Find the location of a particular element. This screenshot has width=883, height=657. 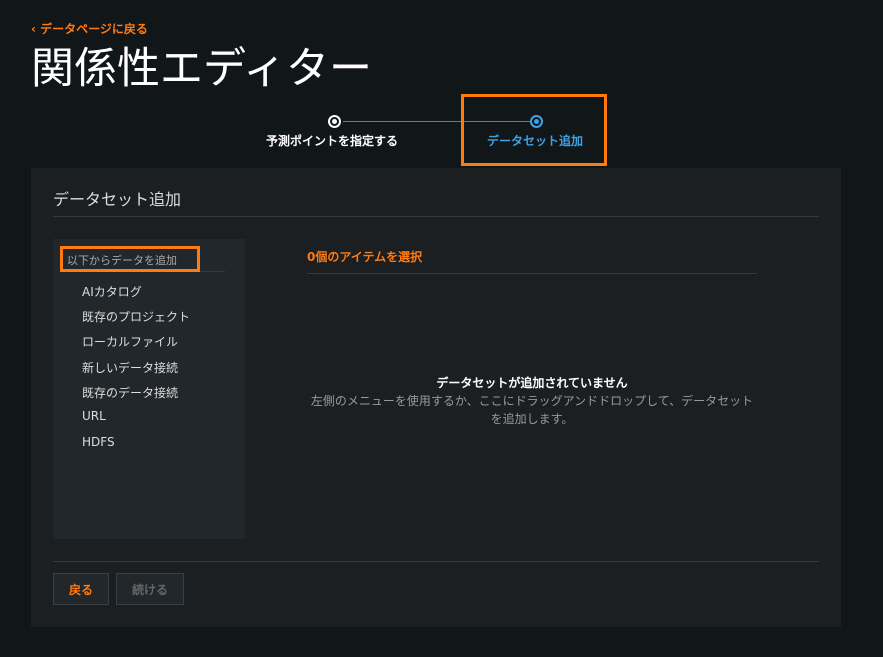

source-ai-catalog: AIカタログ is located at coordinates (112, 291).